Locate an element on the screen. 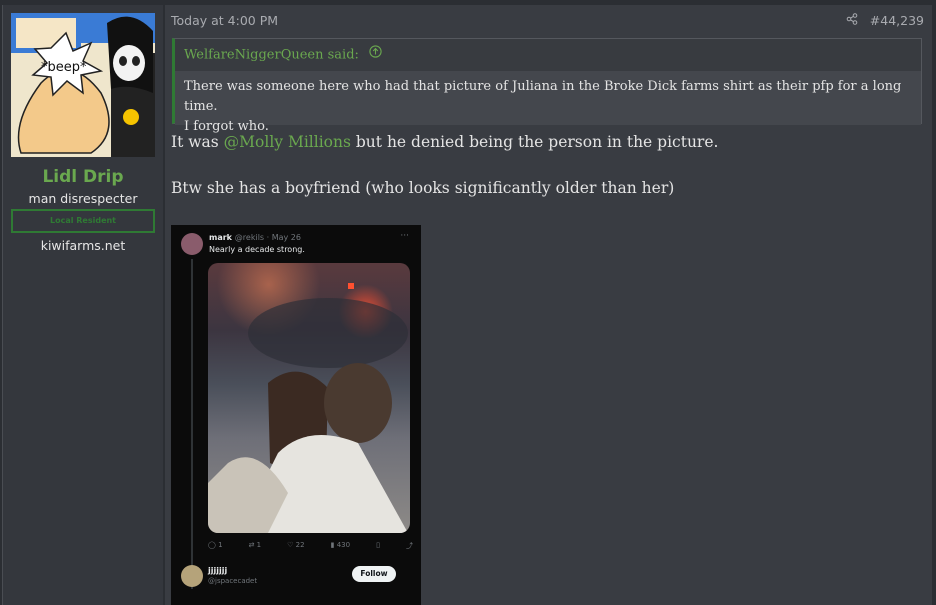  avatar-image: *beep* is located at coordinates (83, 85).